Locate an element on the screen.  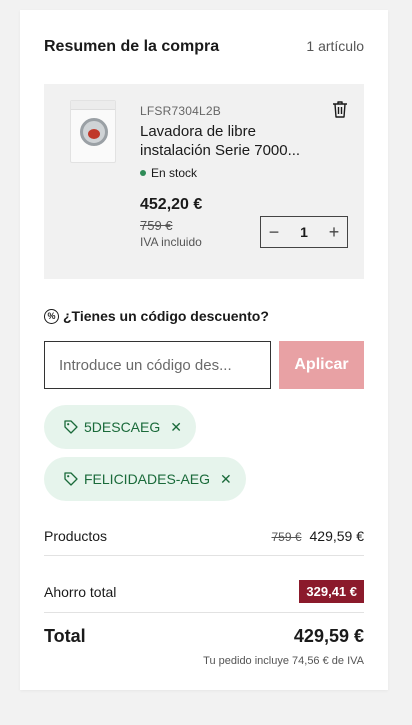
quantity-value: 1 is located at coordinates (304, 232).